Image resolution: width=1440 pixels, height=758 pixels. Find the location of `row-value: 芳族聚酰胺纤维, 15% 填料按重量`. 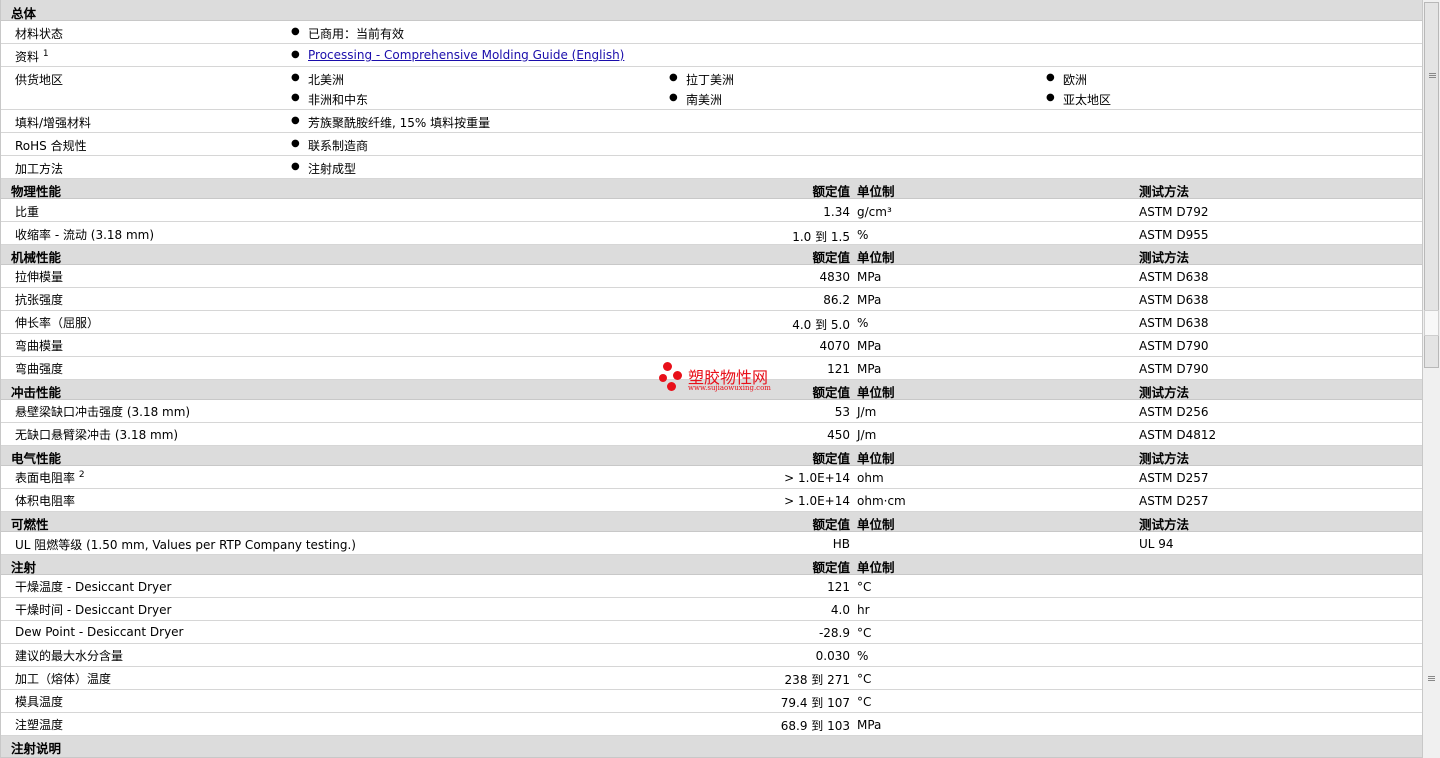

row-value: 芳族聚酰胺纤维, 15% 填料按重量 is located at coordinates (399, 123).